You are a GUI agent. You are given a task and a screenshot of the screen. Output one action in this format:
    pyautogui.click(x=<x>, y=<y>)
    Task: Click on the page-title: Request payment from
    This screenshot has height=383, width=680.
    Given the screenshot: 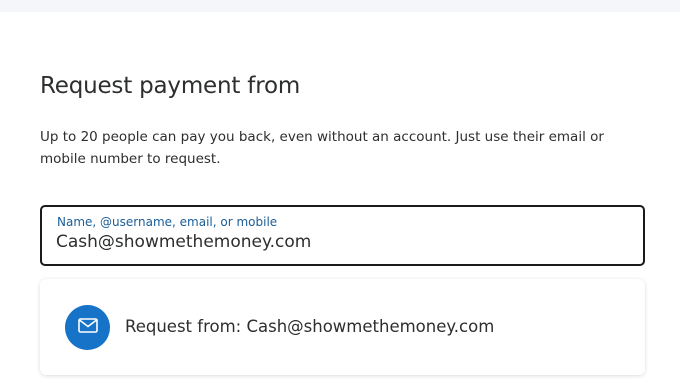 What is the action you would take?
    pyautogui.click(x=170, y=86)
    